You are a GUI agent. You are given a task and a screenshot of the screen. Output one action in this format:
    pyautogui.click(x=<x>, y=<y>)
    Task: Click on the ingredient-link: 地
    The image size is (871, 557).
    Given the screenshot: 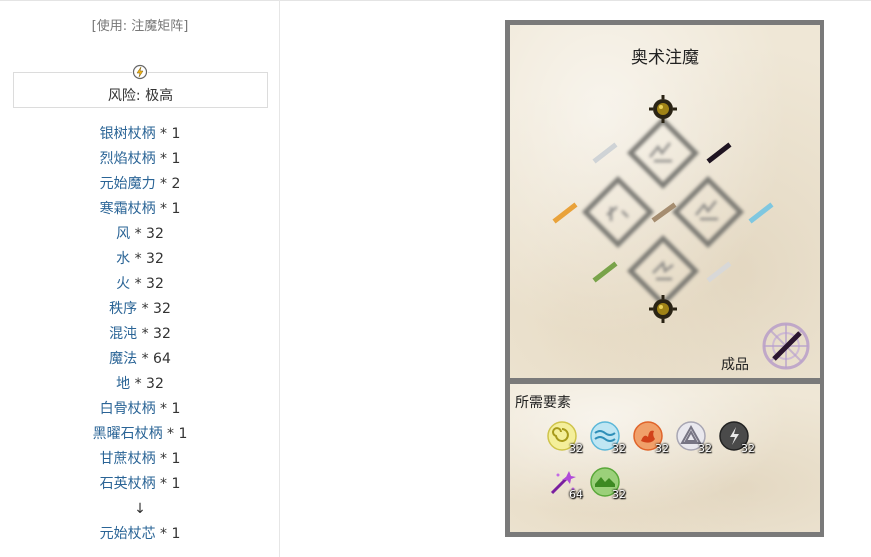 What is the action you would take?
    pyautogui.click(x=123, y=384)
    